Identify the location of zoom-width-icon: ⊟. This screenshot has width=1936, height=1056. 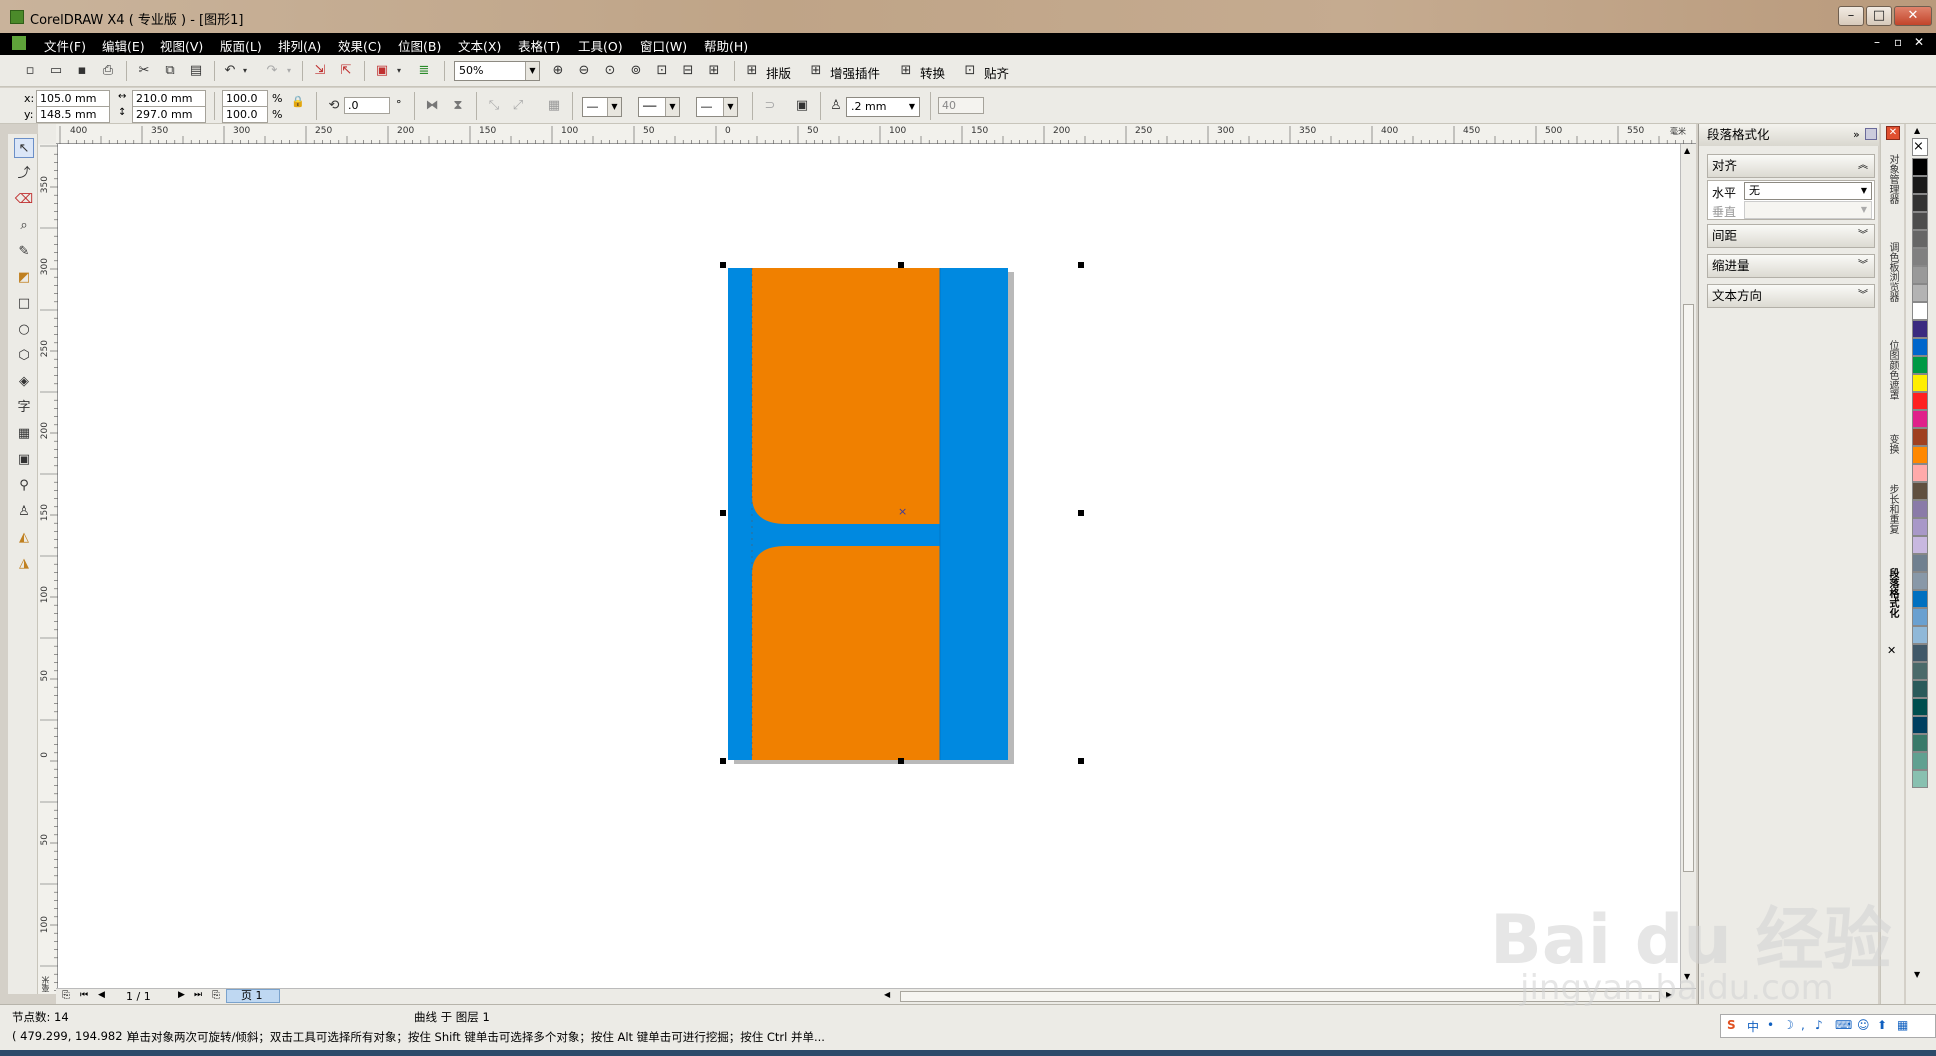
(688, 71).